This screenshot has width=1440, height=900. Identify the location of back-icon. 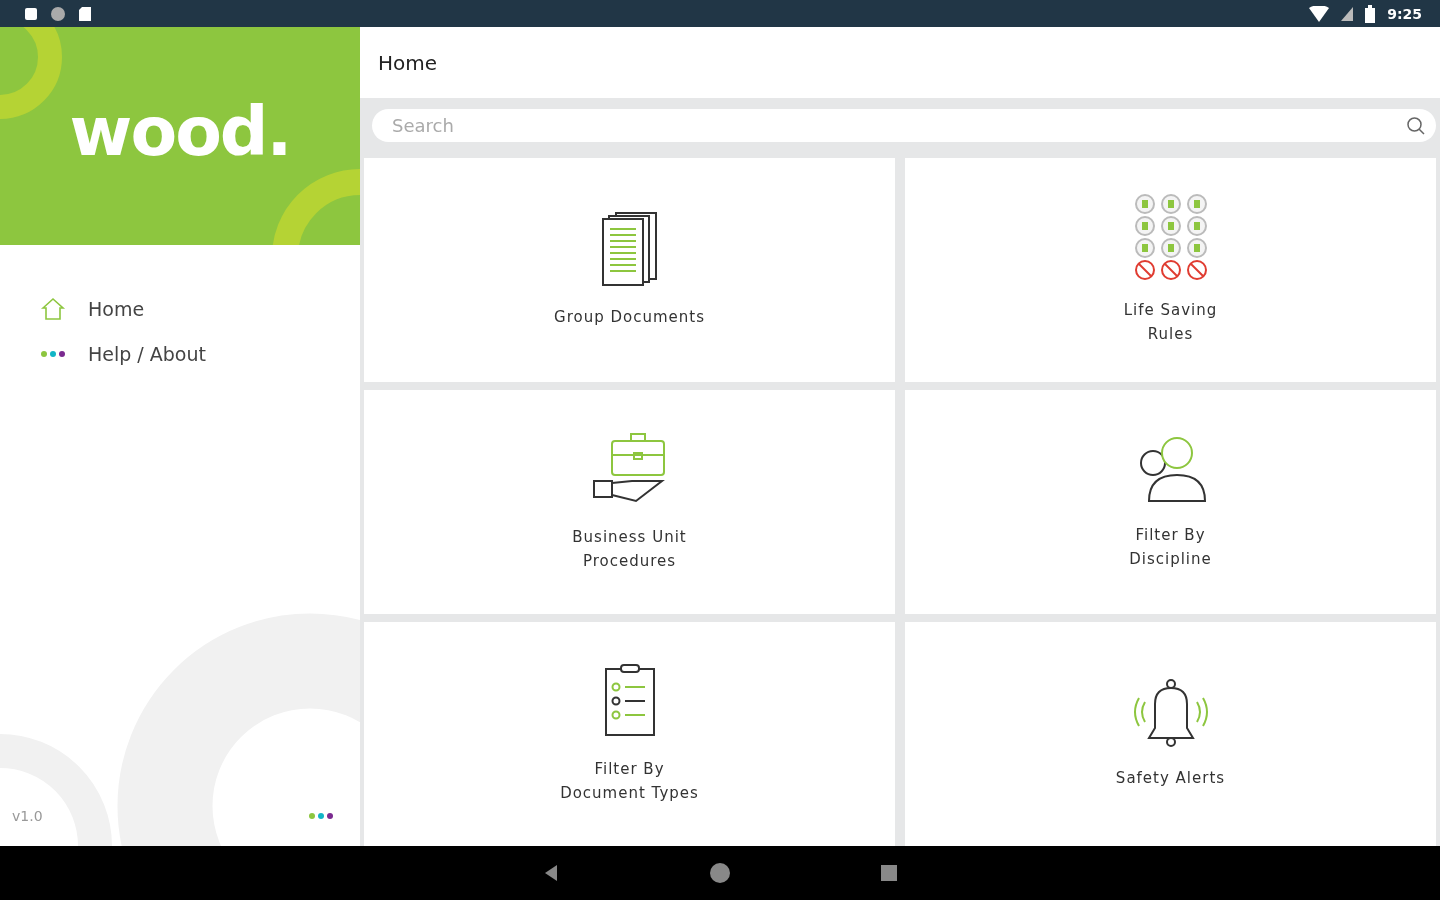
(551, 873).